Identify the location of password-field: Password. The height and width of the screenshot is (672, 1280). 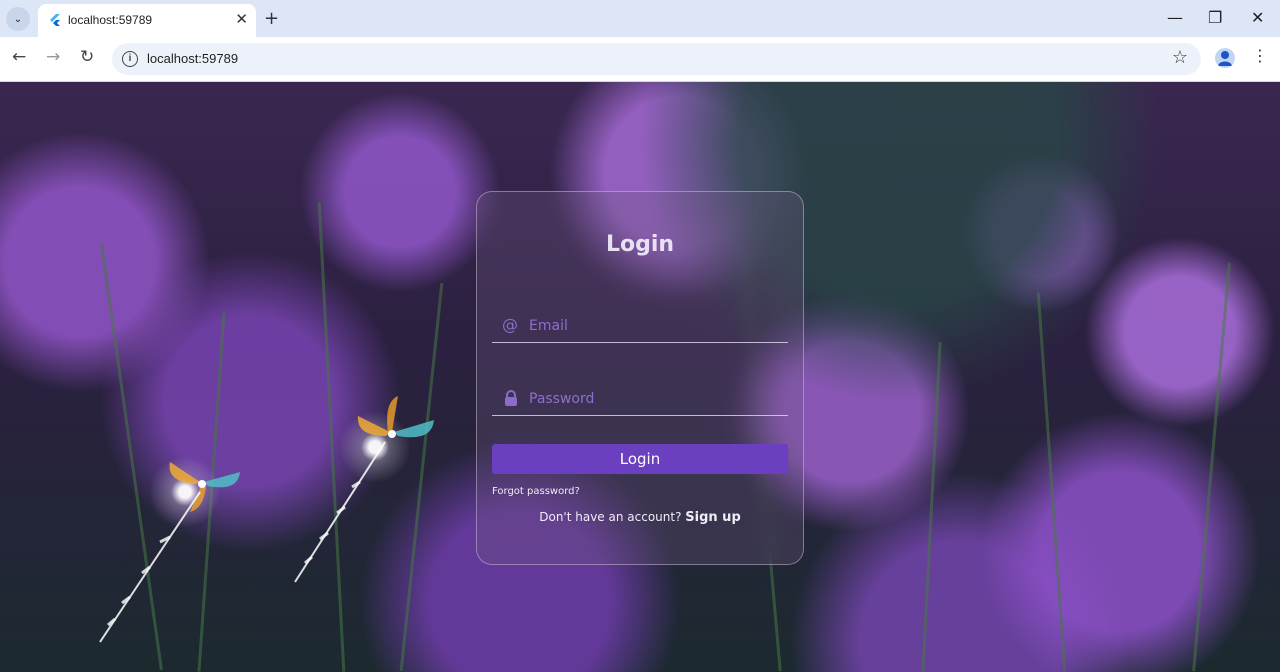
(640, 398).